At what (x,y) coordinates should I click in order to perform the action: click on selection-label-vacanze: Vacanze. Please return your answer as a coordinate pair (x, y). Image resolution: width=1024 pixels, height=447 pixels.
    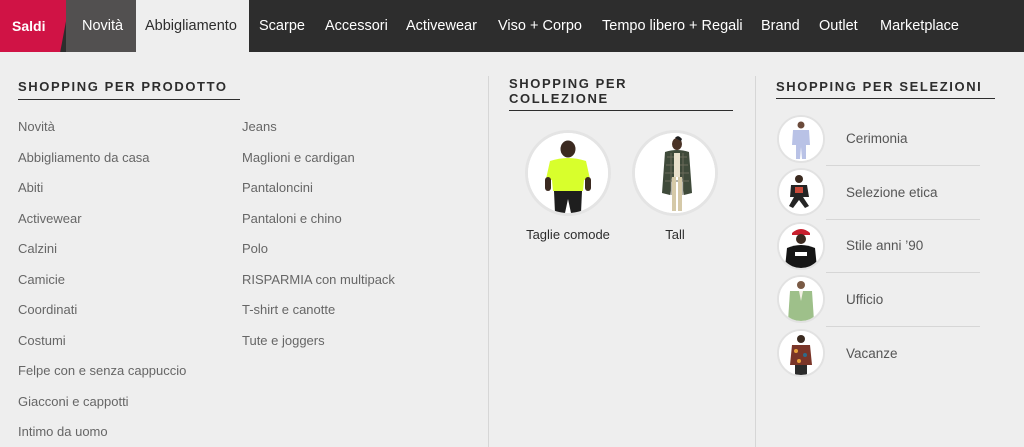
    Looking at the image, I should click on (872, 353).